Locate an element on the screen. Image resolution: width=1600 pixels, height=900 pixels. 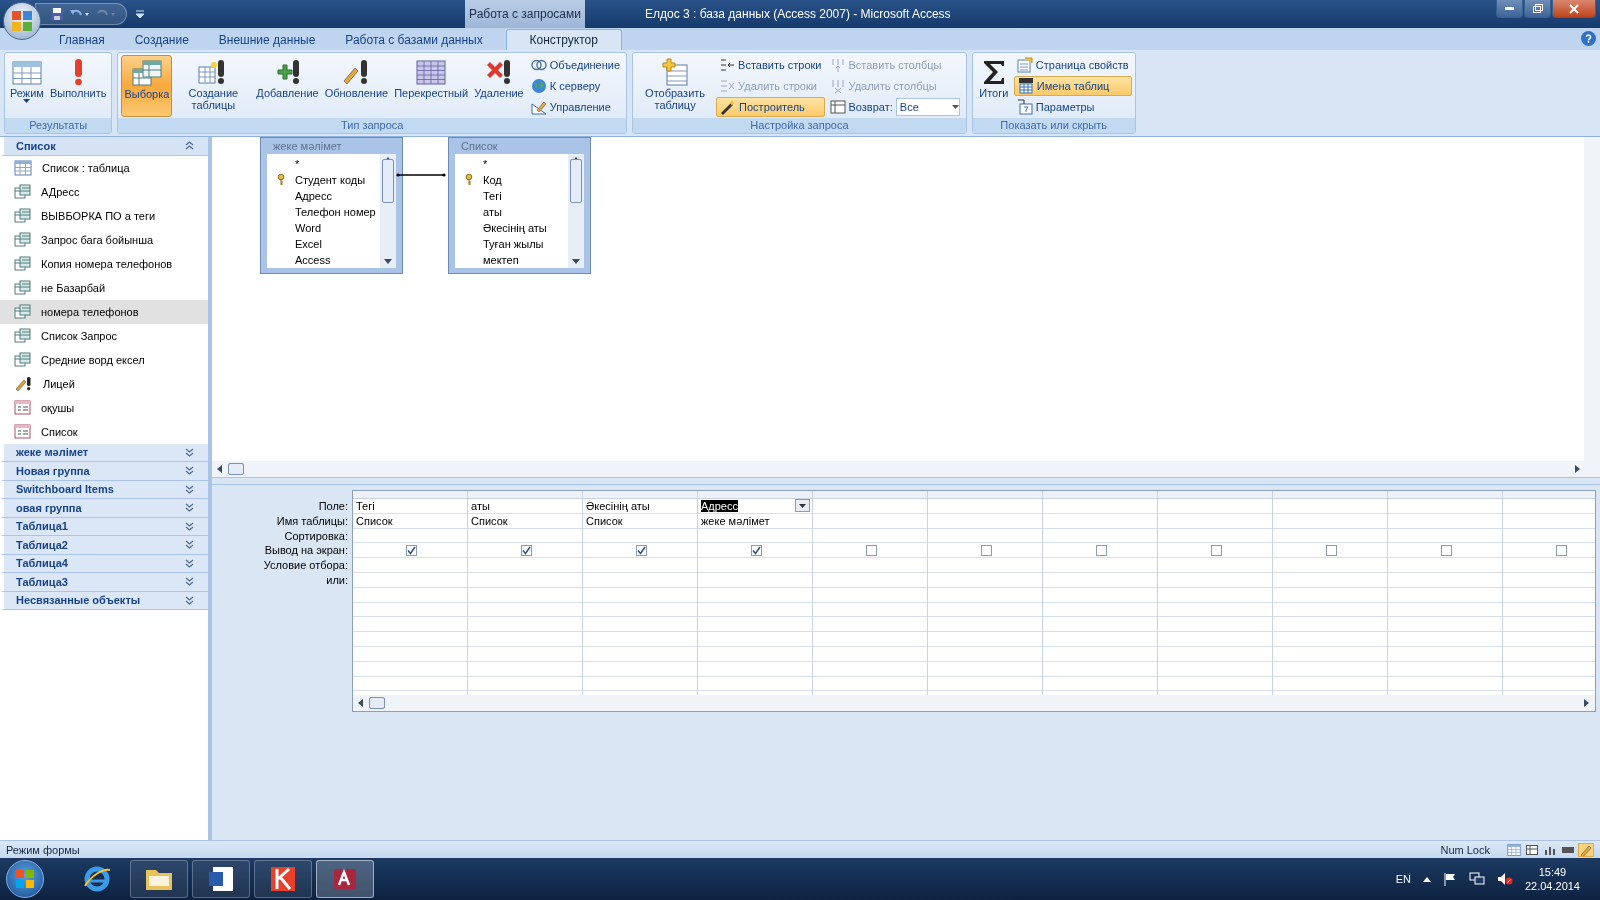
ribbon-button: Вставить строки is located at coordinates (770, 65).